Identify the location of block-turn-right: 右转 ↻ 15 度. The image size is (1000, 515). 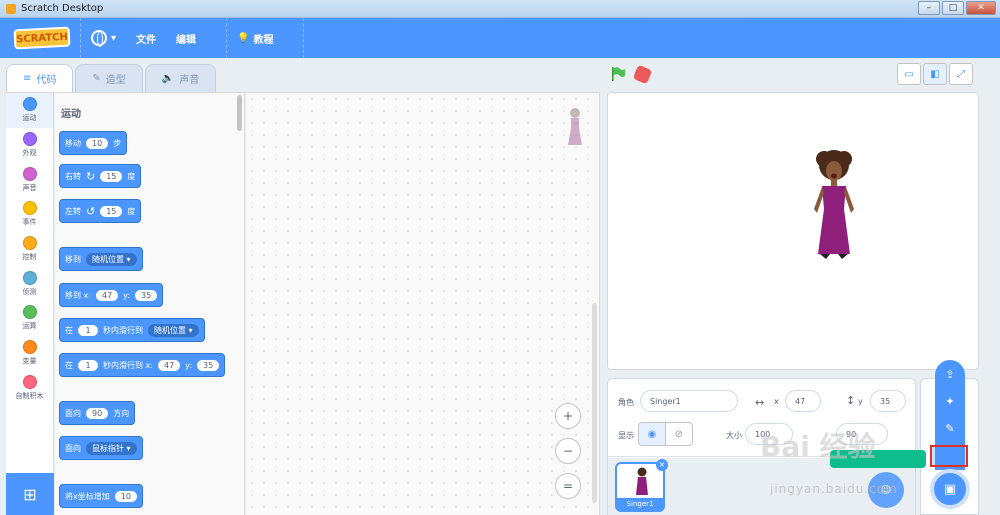
(100, 176).